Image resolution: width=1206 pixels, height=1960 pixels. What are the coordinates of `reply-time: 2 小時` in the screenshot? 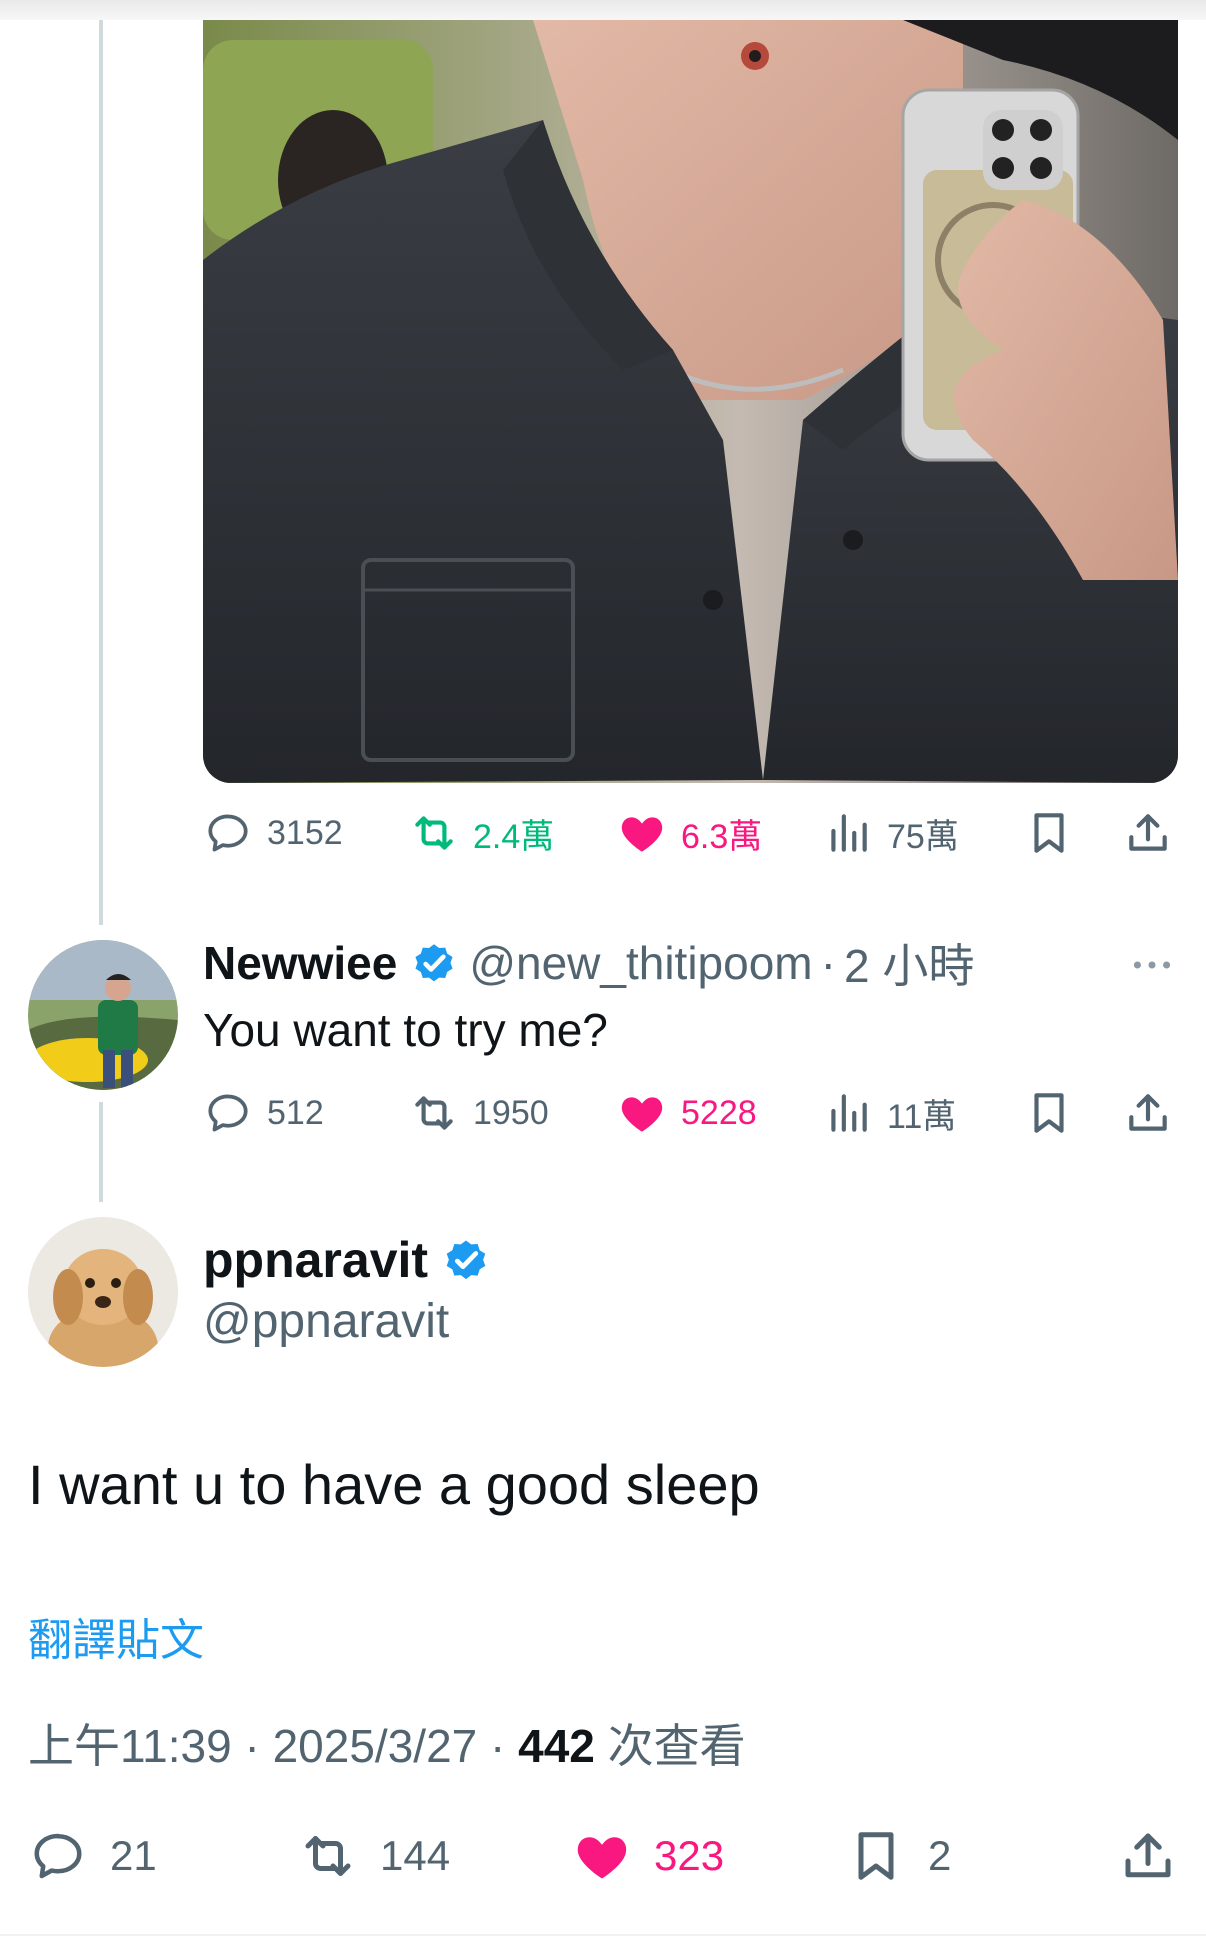 It's located at (909, 963).